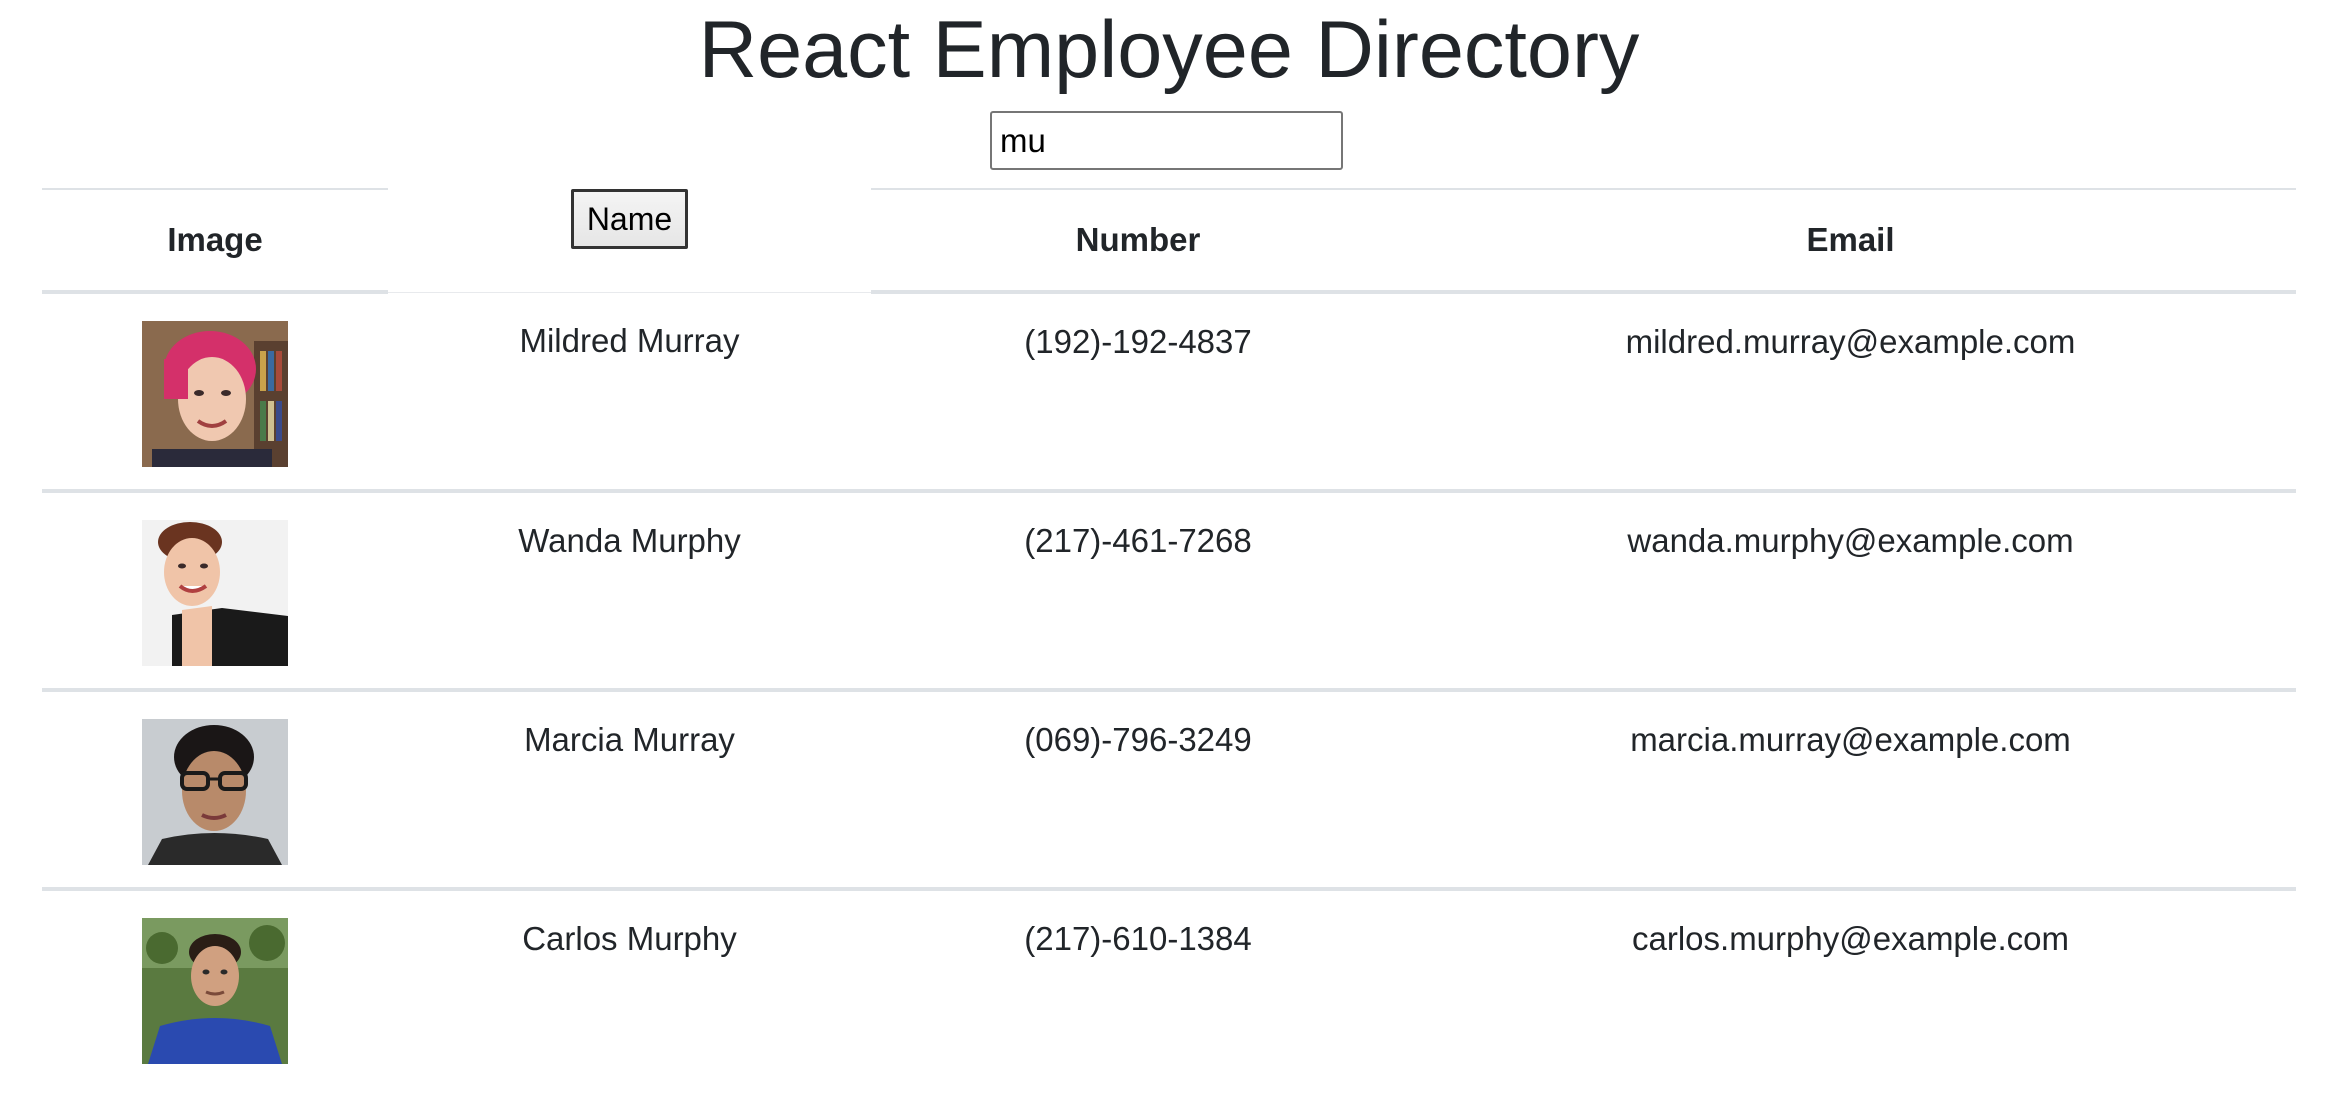 The width and height of the screenshot is (2338, 1112). I want to click on employee-number: (217)-461-7268, so click(1138, 540).